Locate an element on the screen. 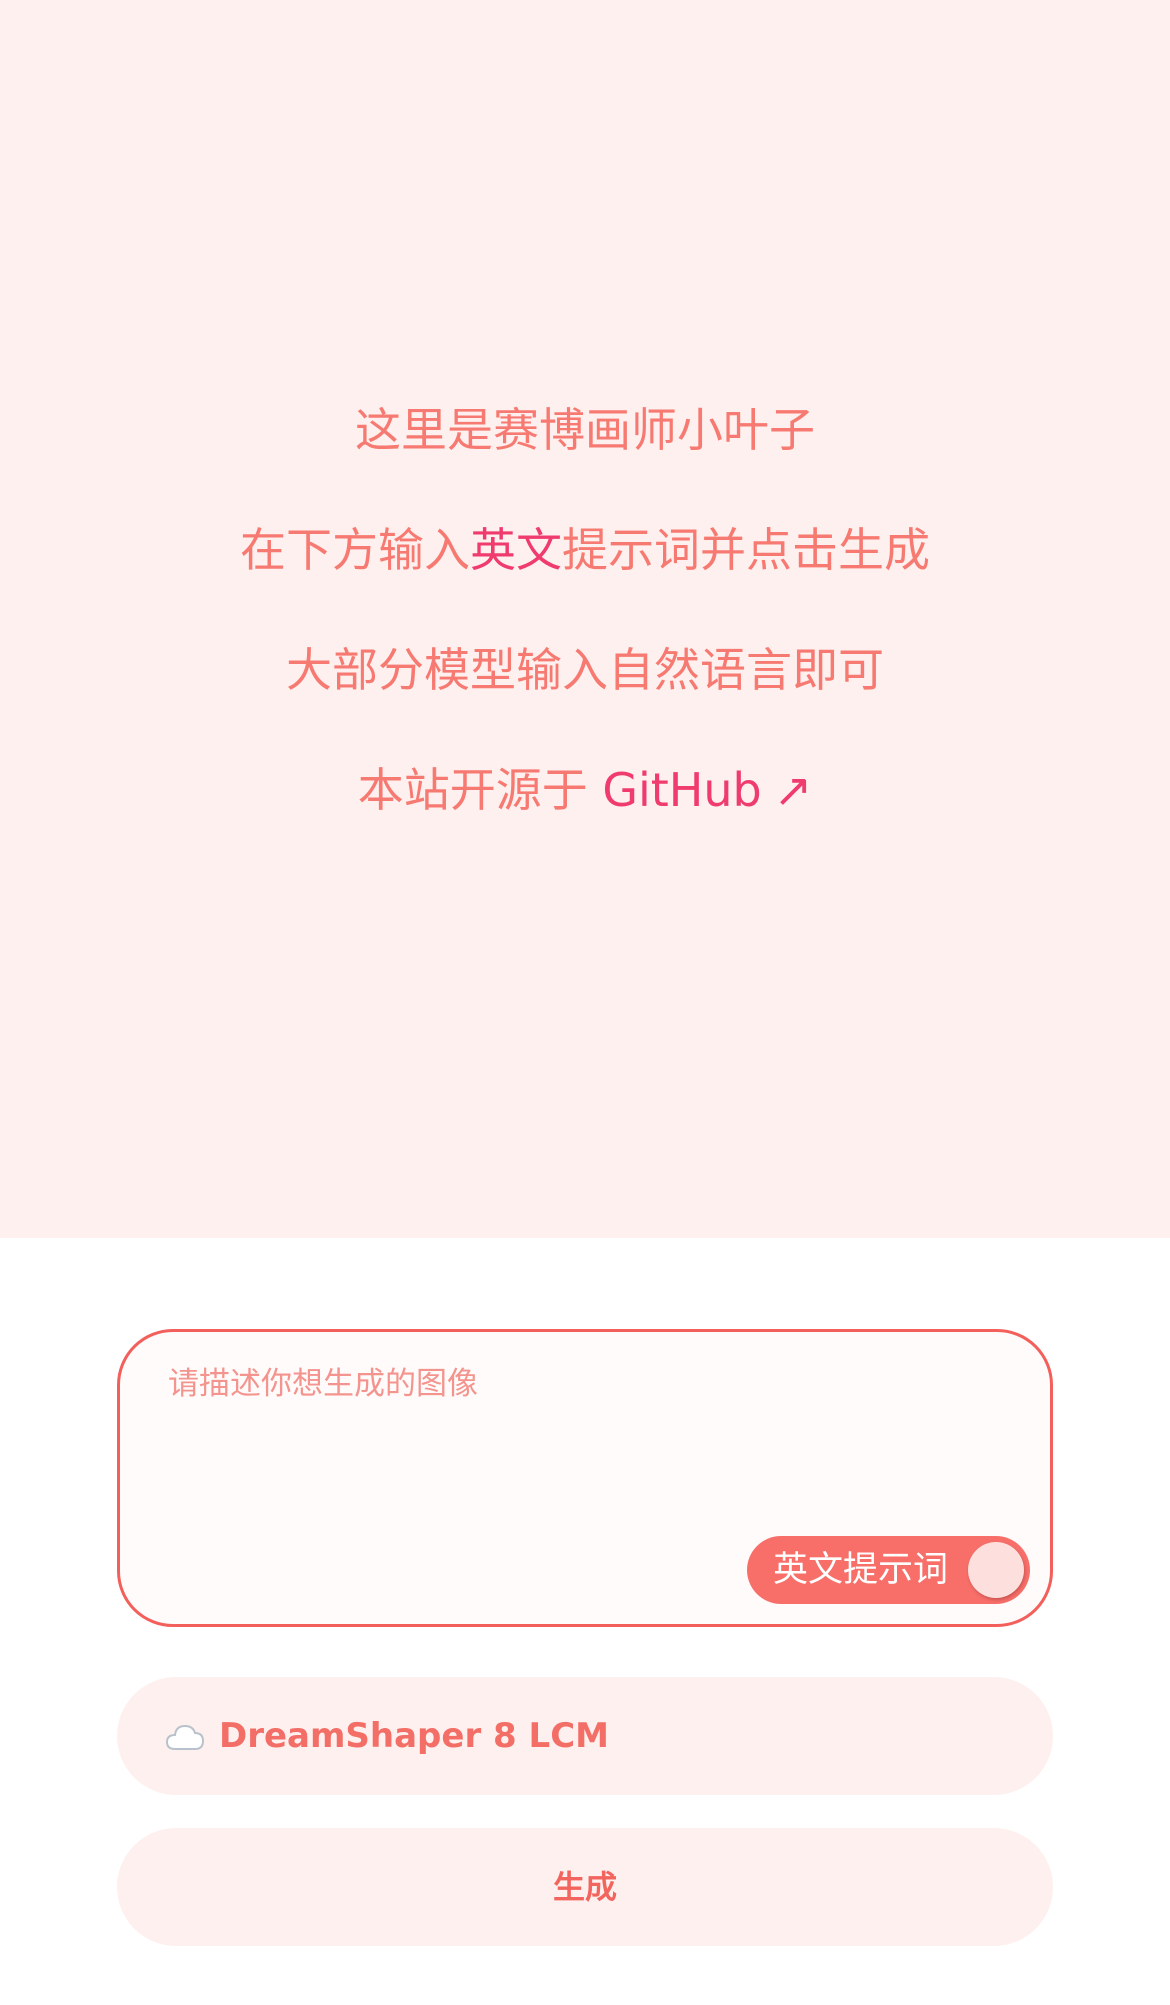 The height and width of the screenshot is (2005, 1170). intro-instruction: 在下方输入英文提示词并点击生成 is located at coordinates (585, 550).